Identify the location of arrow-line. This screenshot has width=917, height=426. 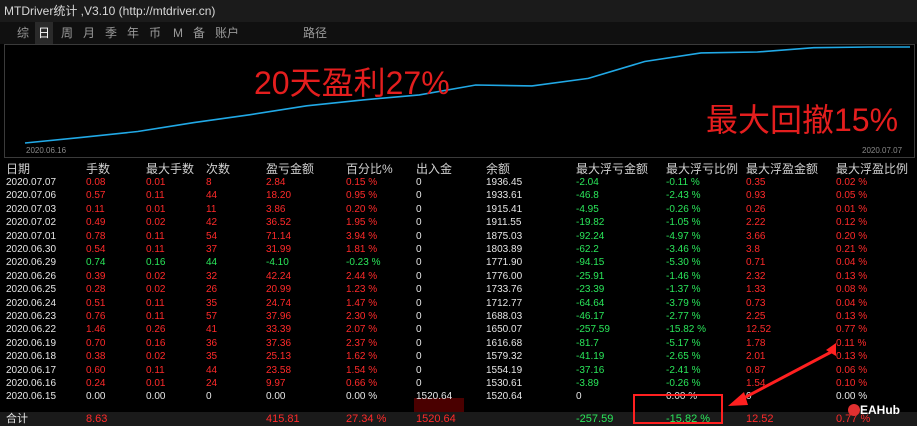
(787, 375).